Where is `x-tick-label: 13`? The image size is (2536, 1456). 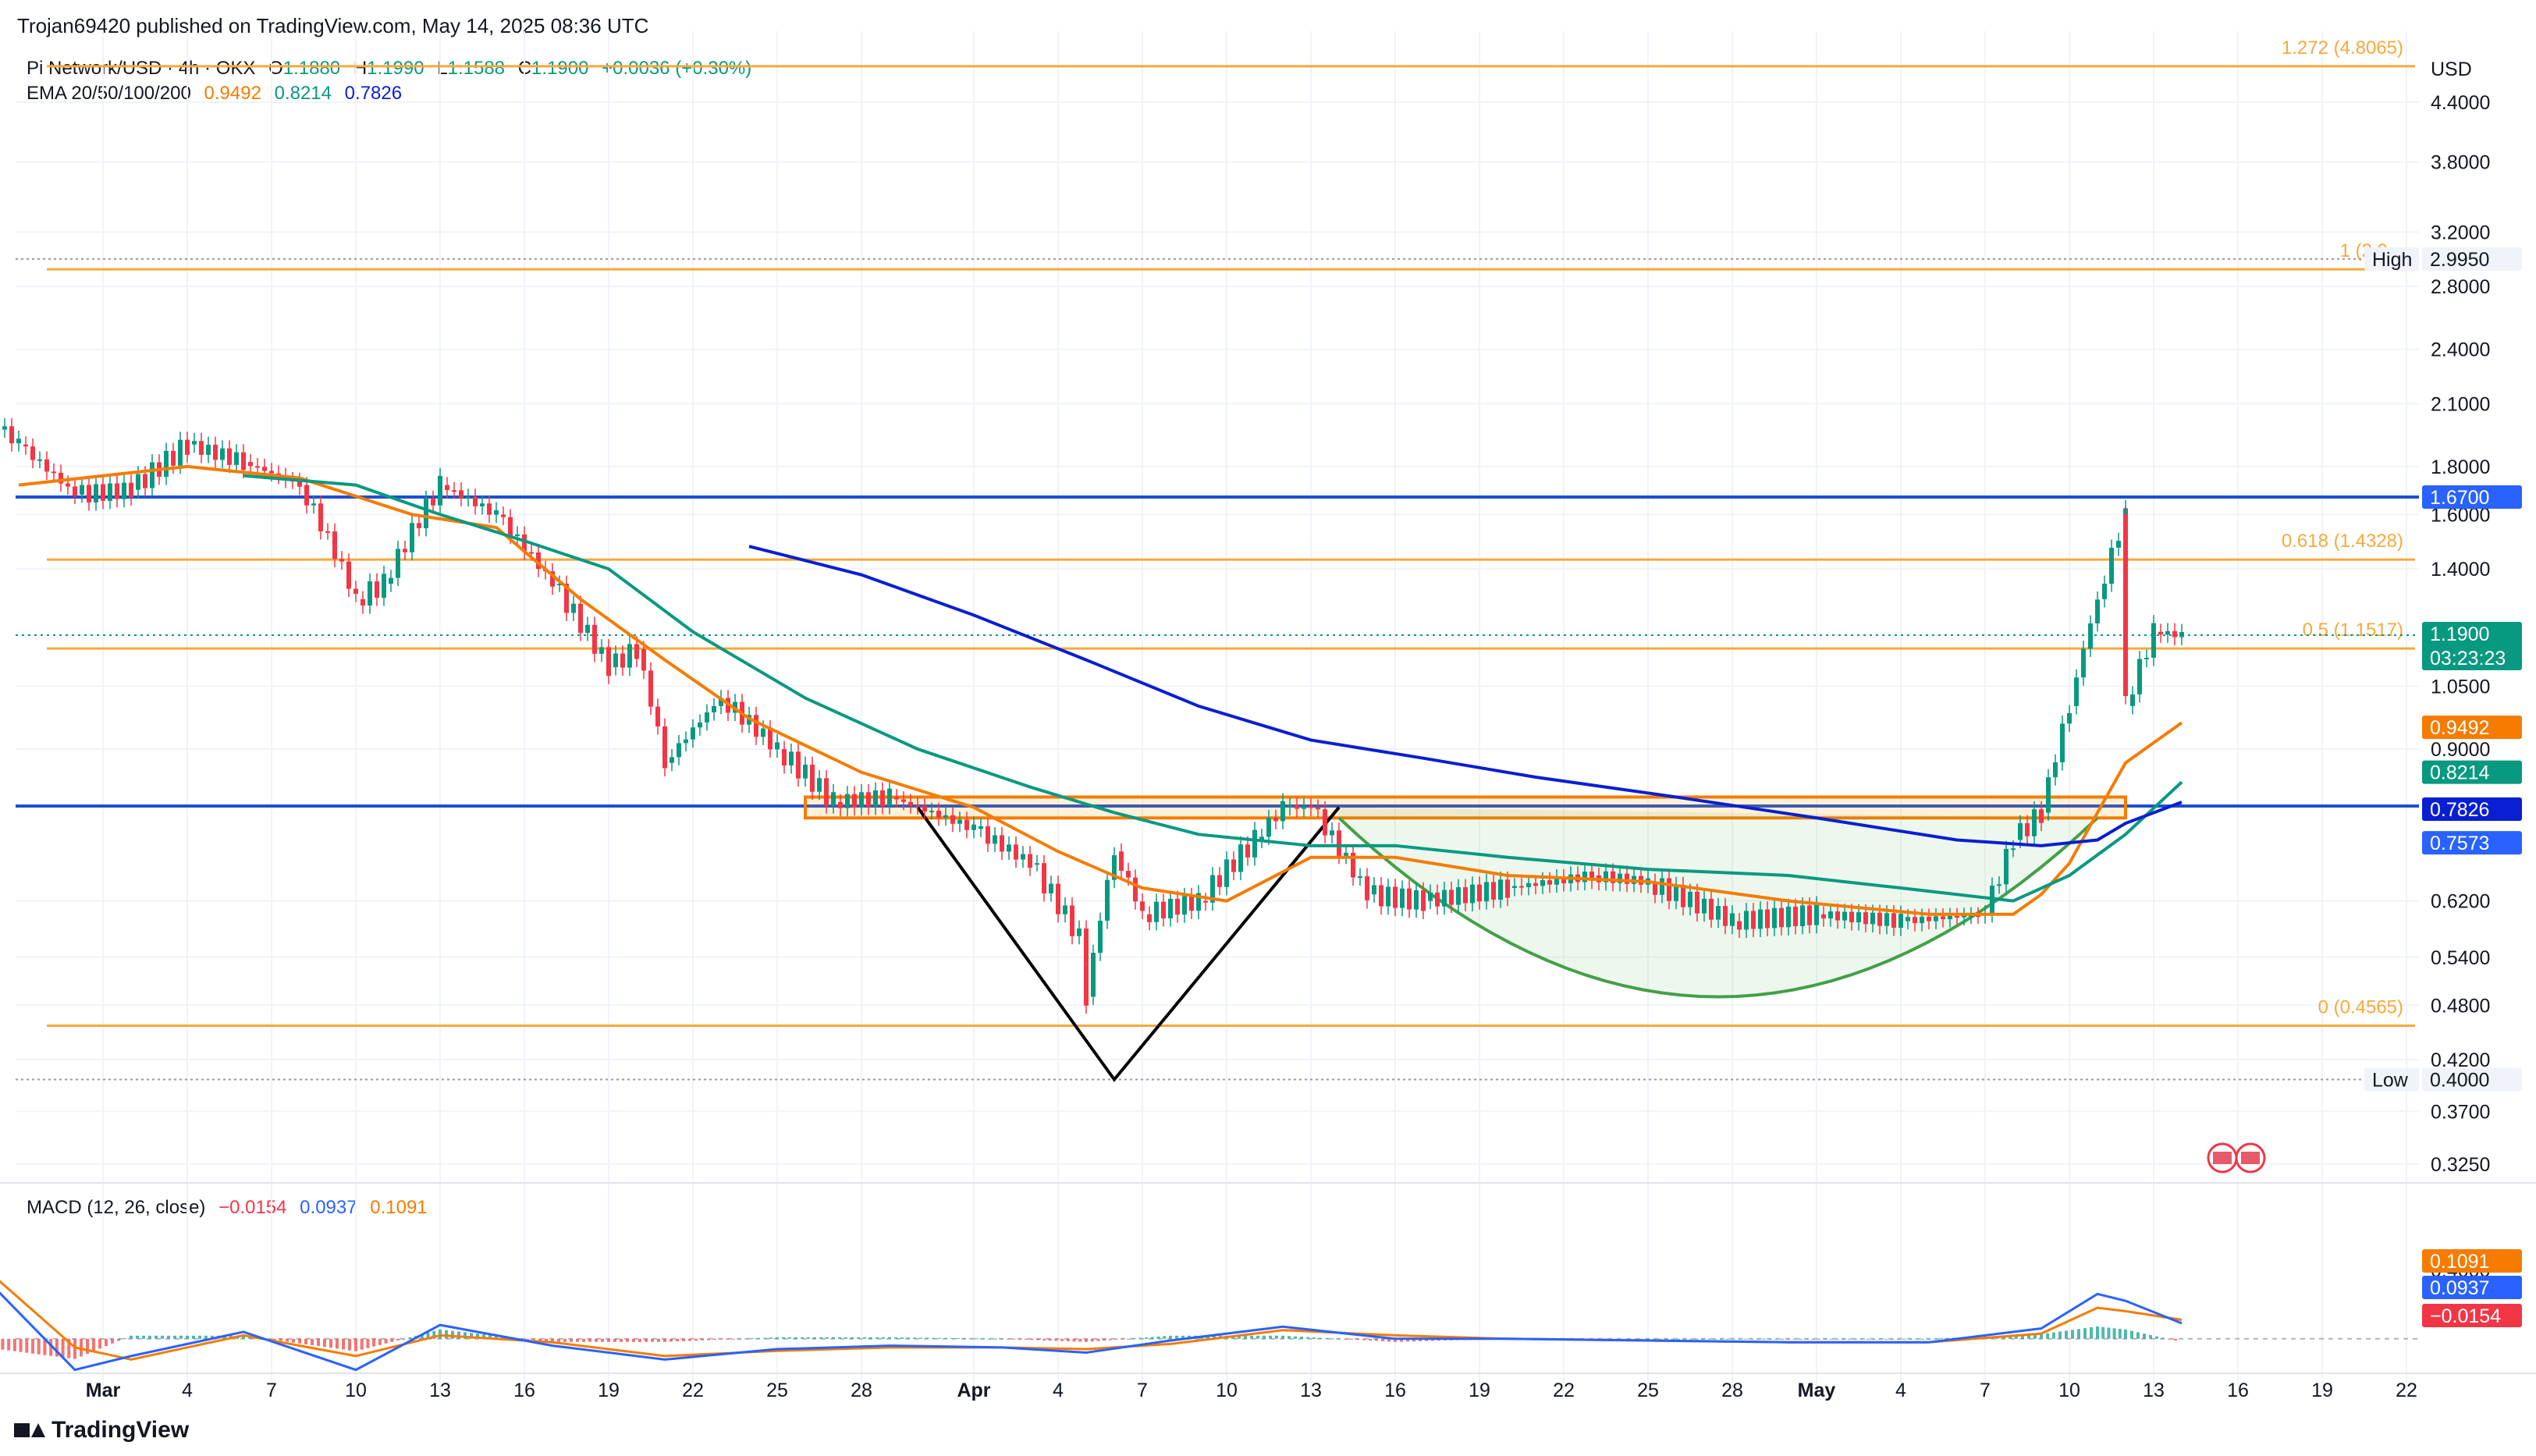
x-tick-label: 13 is located at coordinates (440, 1390).